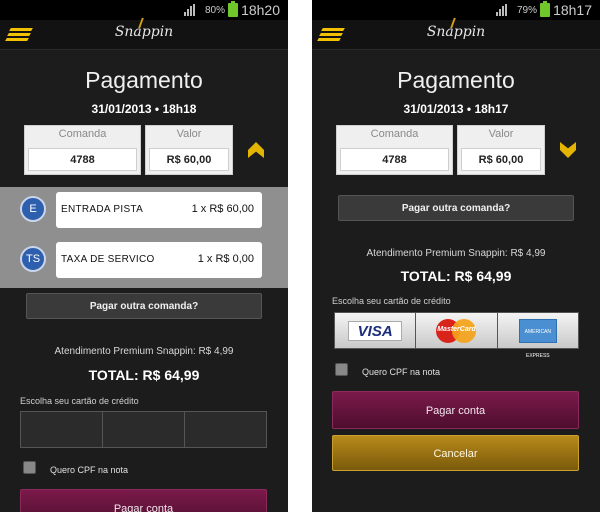 The width and height of the screenshot is (600, 512). Describe the element at coordinates (159, 260) in the screenshot. I see `list-item: TAXA DE SERVICO 1 x R$ 0,00` at that location.